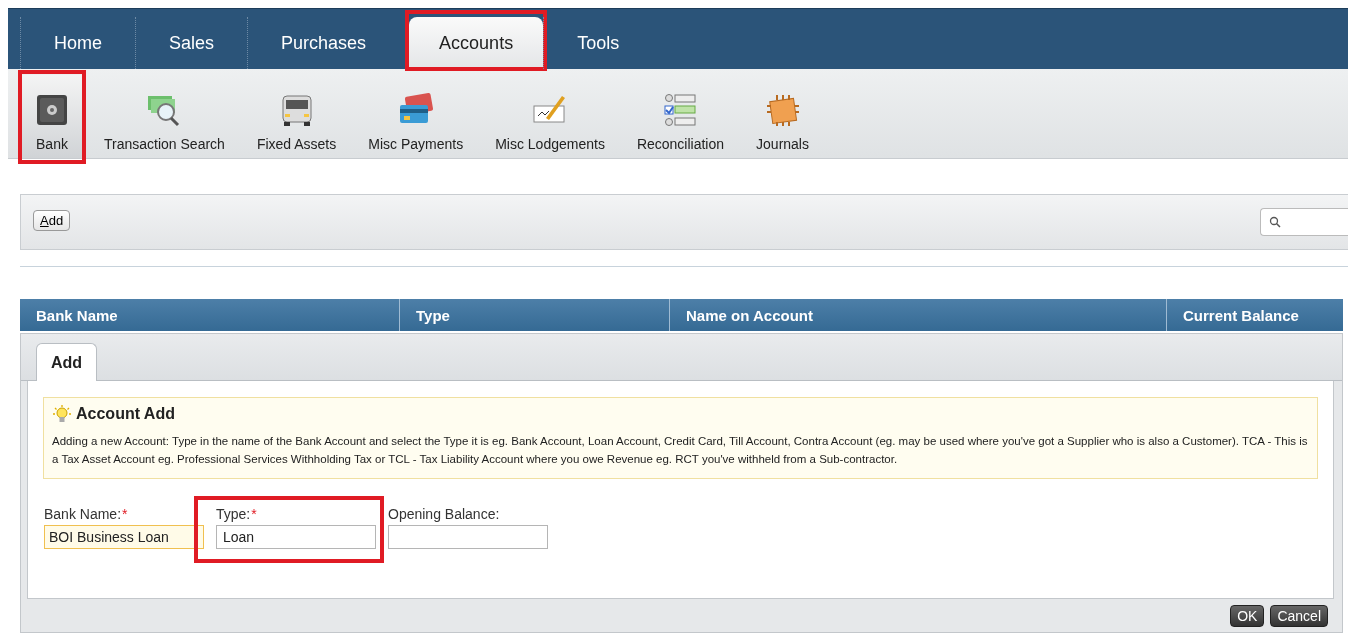 Image resolution: width=1348 pixels, height=636 pixels. Describe the element at coordinates (67, 362) in the screenshot. I see `form-tab: Add` at that location.